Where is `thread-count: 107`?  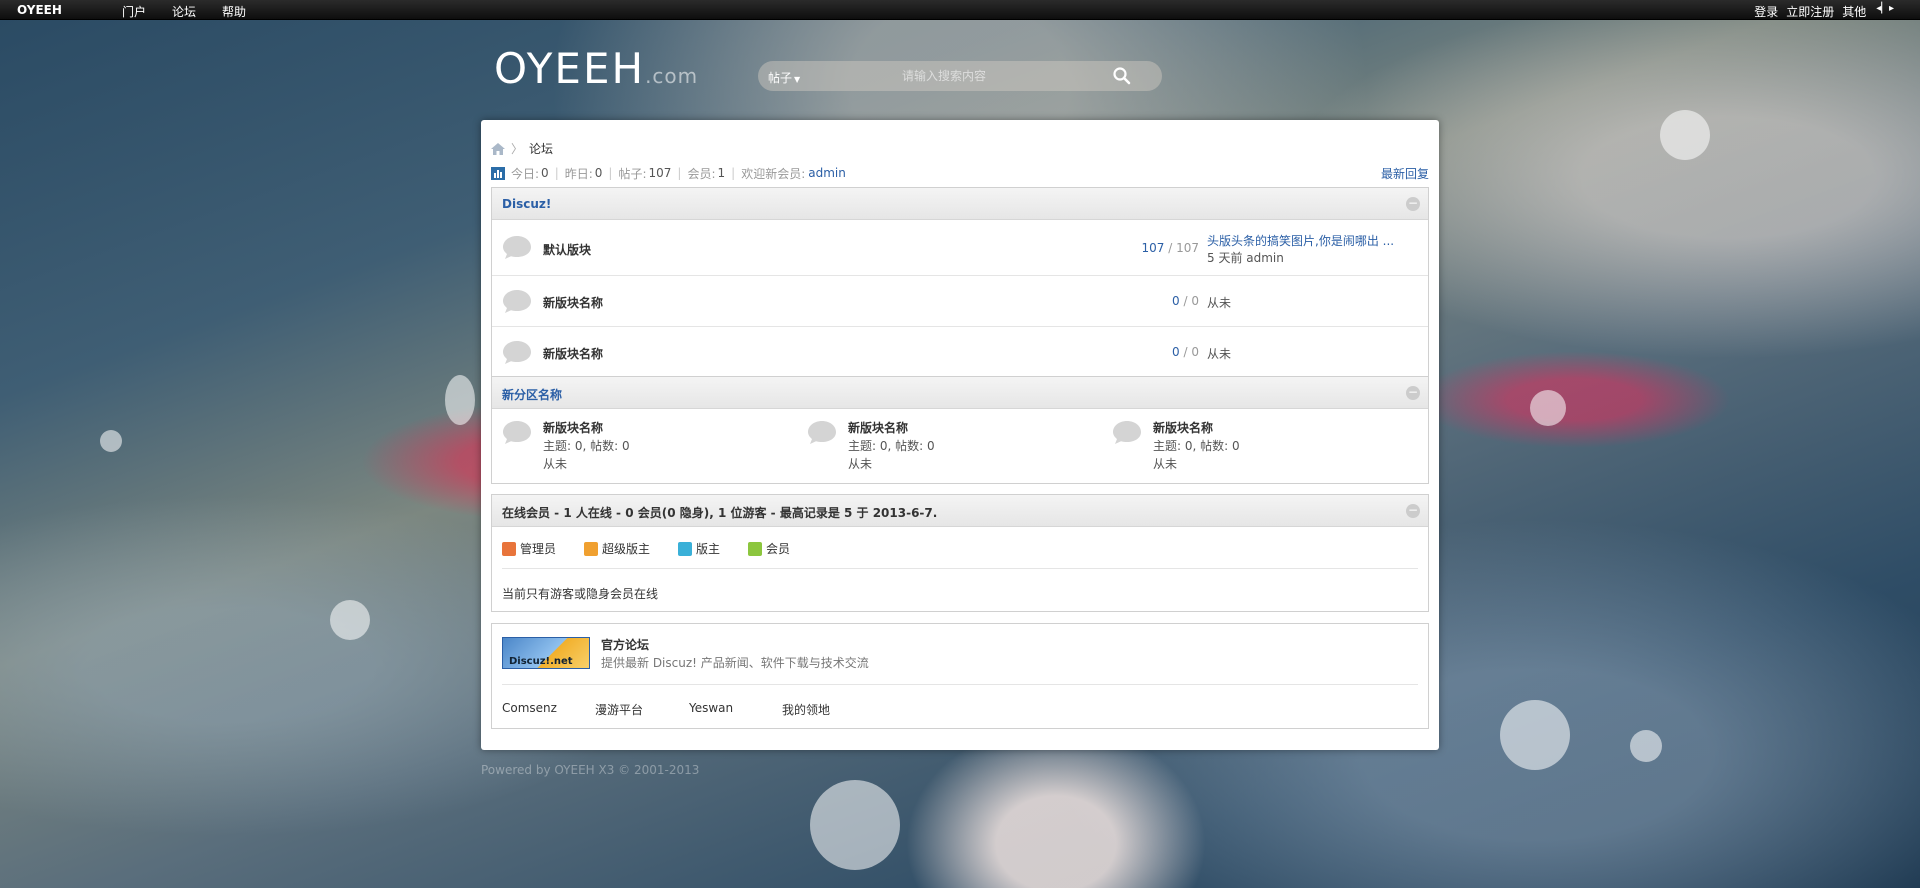
thread-count: 107 is located at coordinates (1153, 248).